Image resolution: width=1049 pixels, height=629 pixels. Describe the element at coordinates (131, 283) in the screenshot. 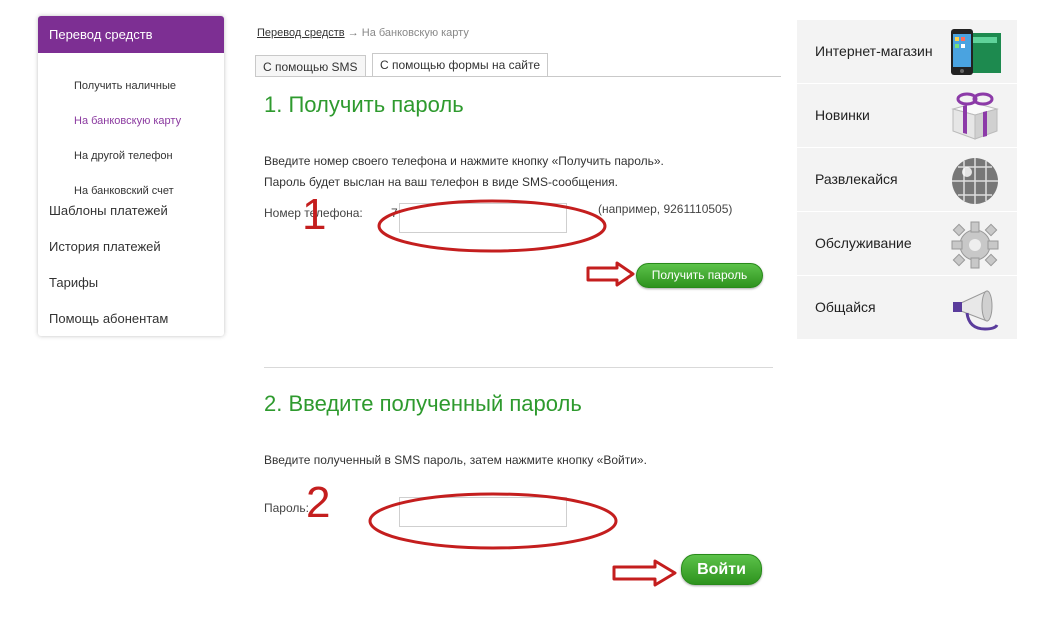

I see `sidebar-item-tariffs: Тарифы` at that location.